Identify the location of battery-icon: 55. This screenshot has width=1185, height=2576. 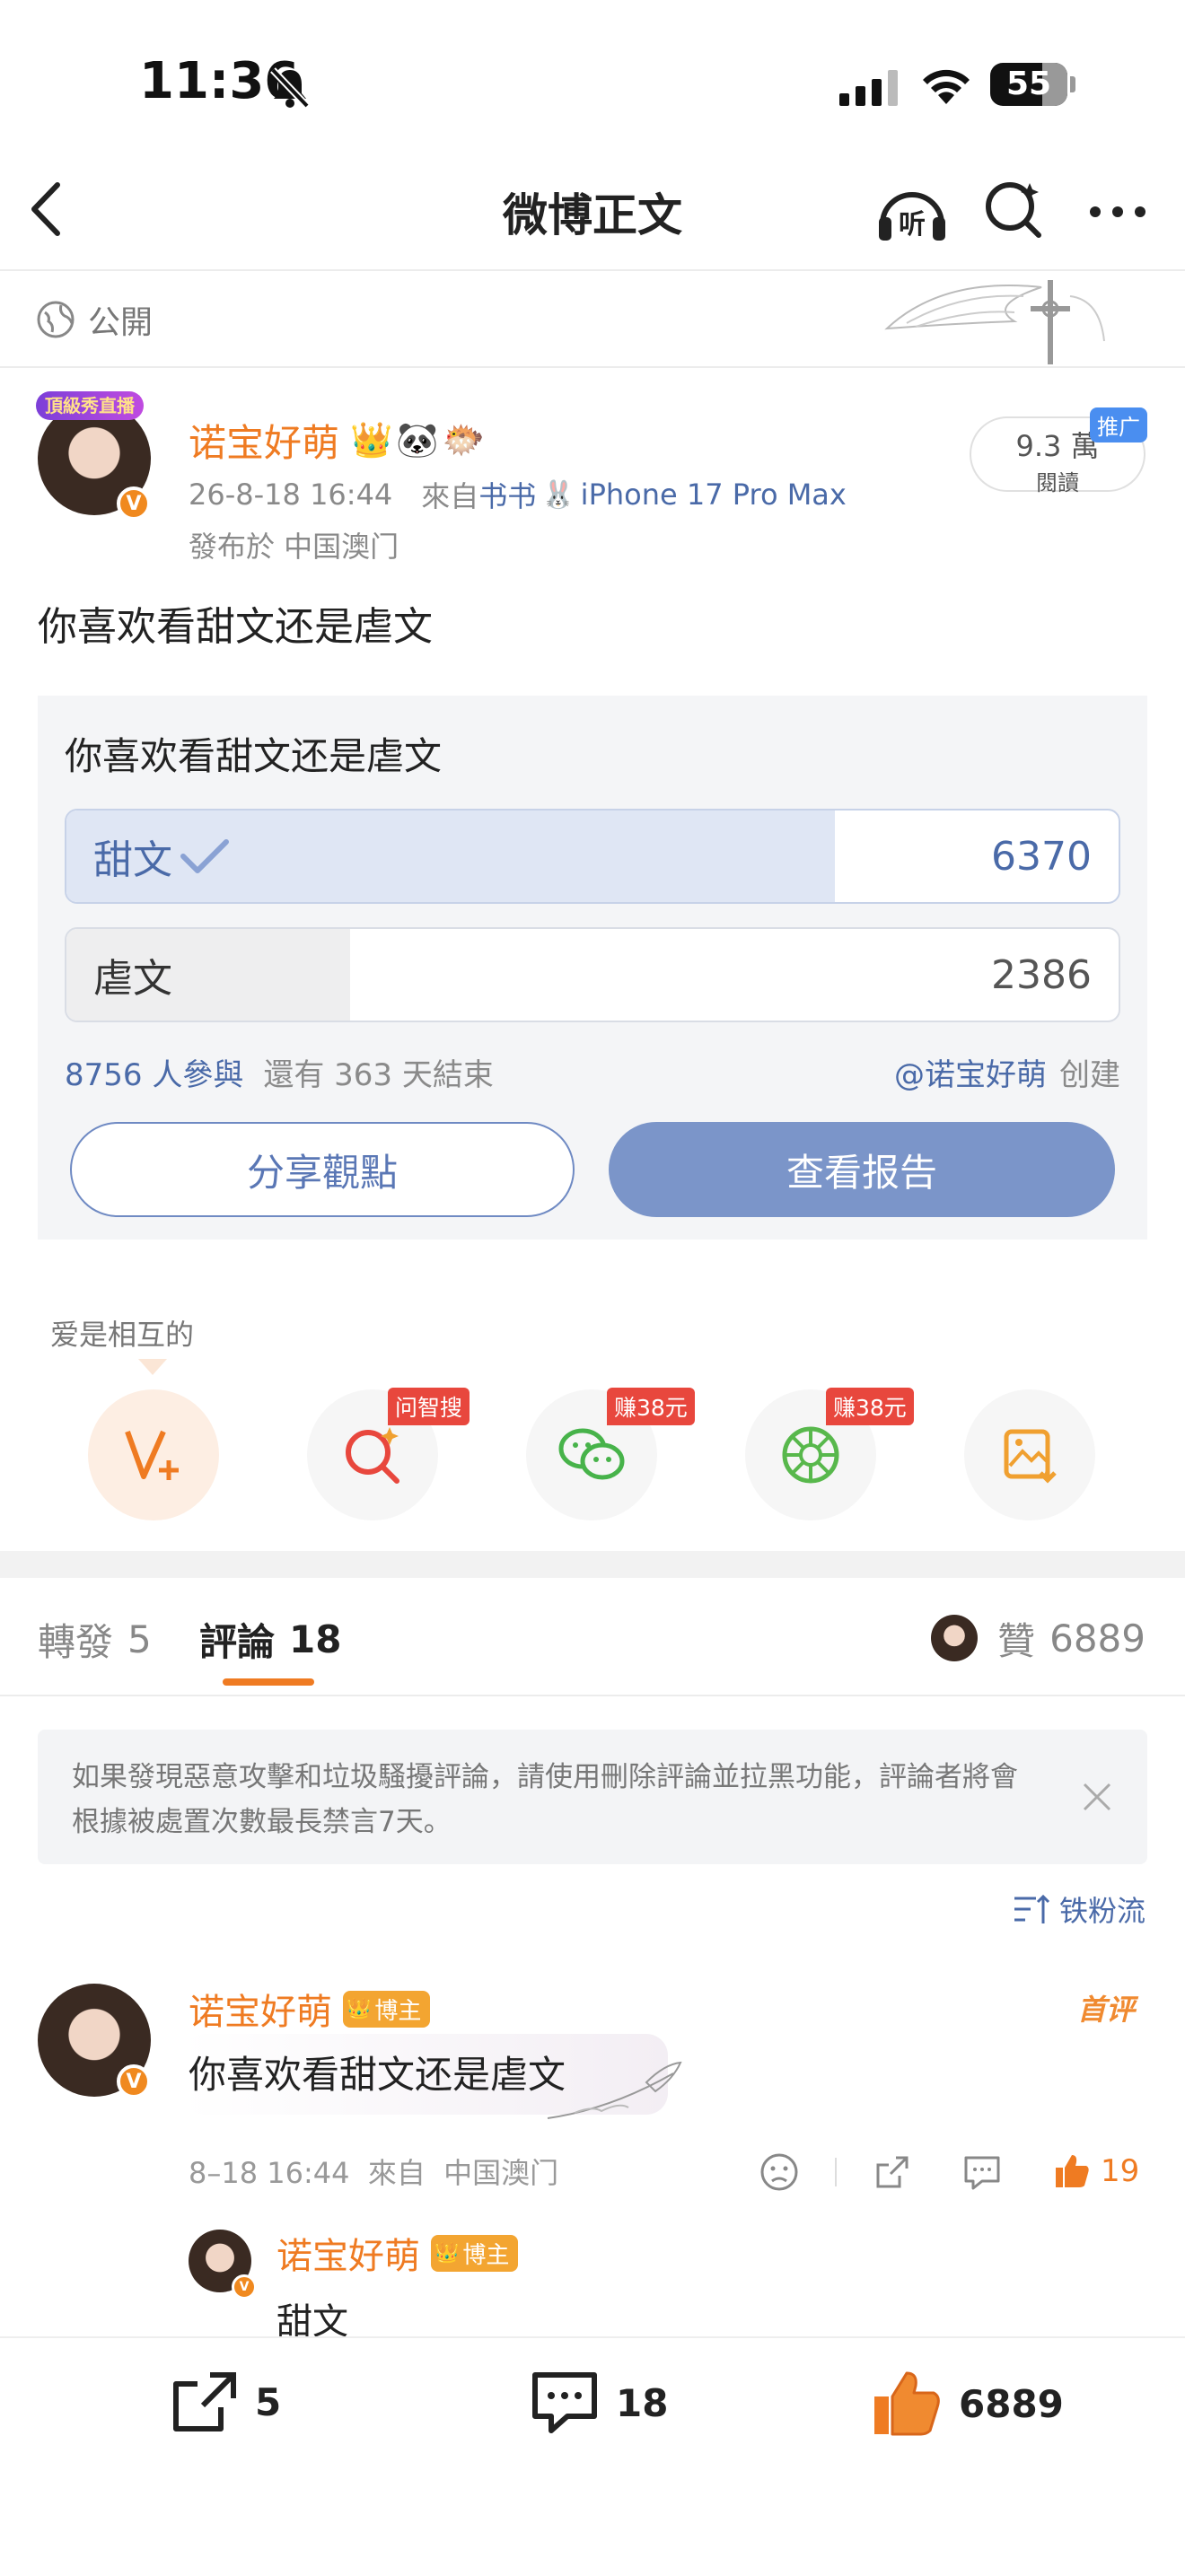
(1032, 84).